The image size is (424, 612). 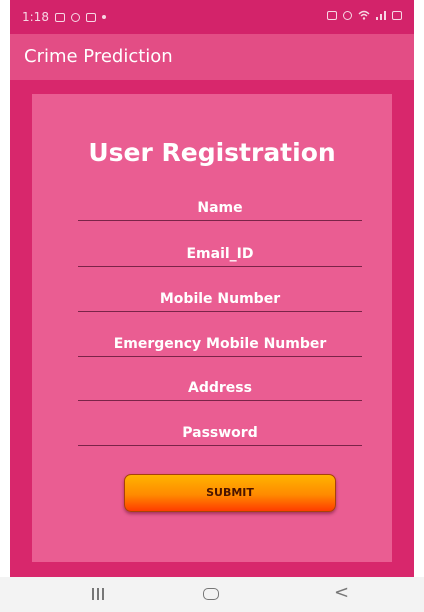 What do you see at coordinates (220, 389) in the screenshot?
I see `address-field: Address` at bounding box center [220, 389].